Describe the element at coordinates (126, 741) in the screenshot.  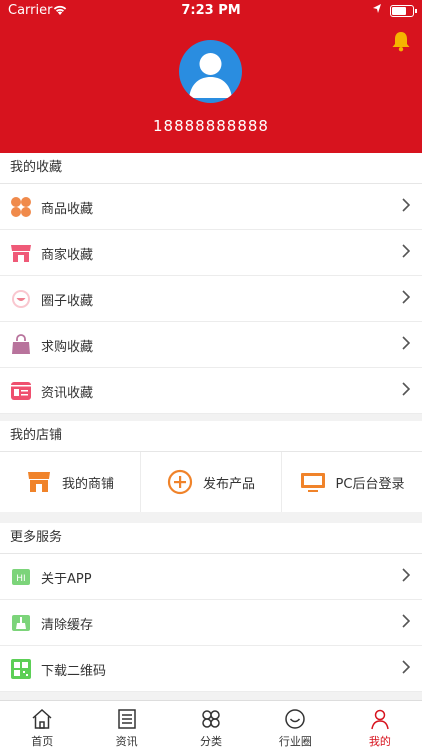
I see `tab-label: 资讯` at that location.